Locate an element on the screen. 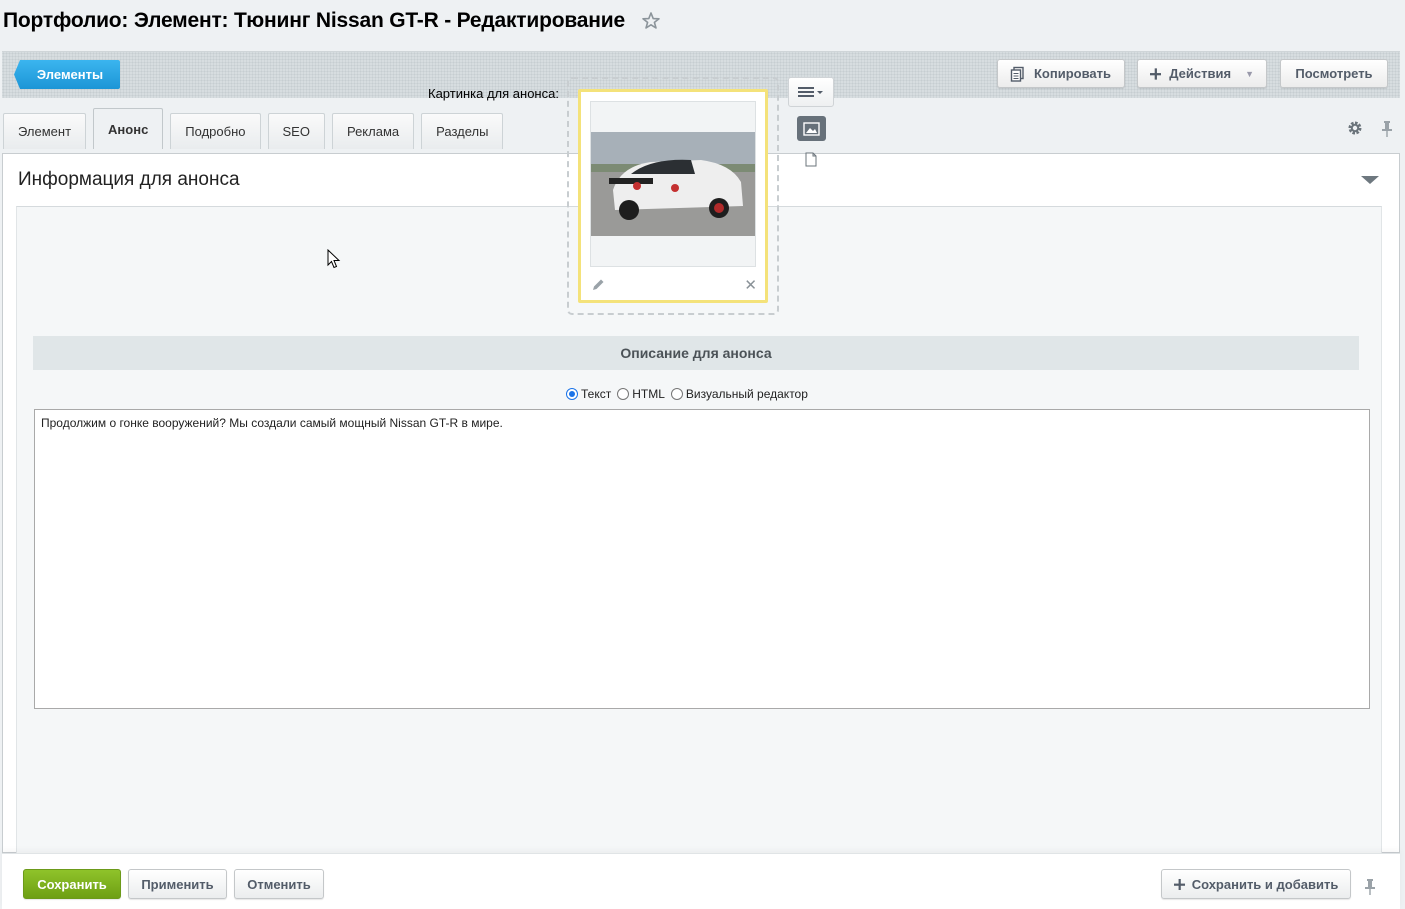 Image resolution: width=1405 pixels, height=909 pixels. collapse-toggle-icon is located at coordinates (1370, 180).